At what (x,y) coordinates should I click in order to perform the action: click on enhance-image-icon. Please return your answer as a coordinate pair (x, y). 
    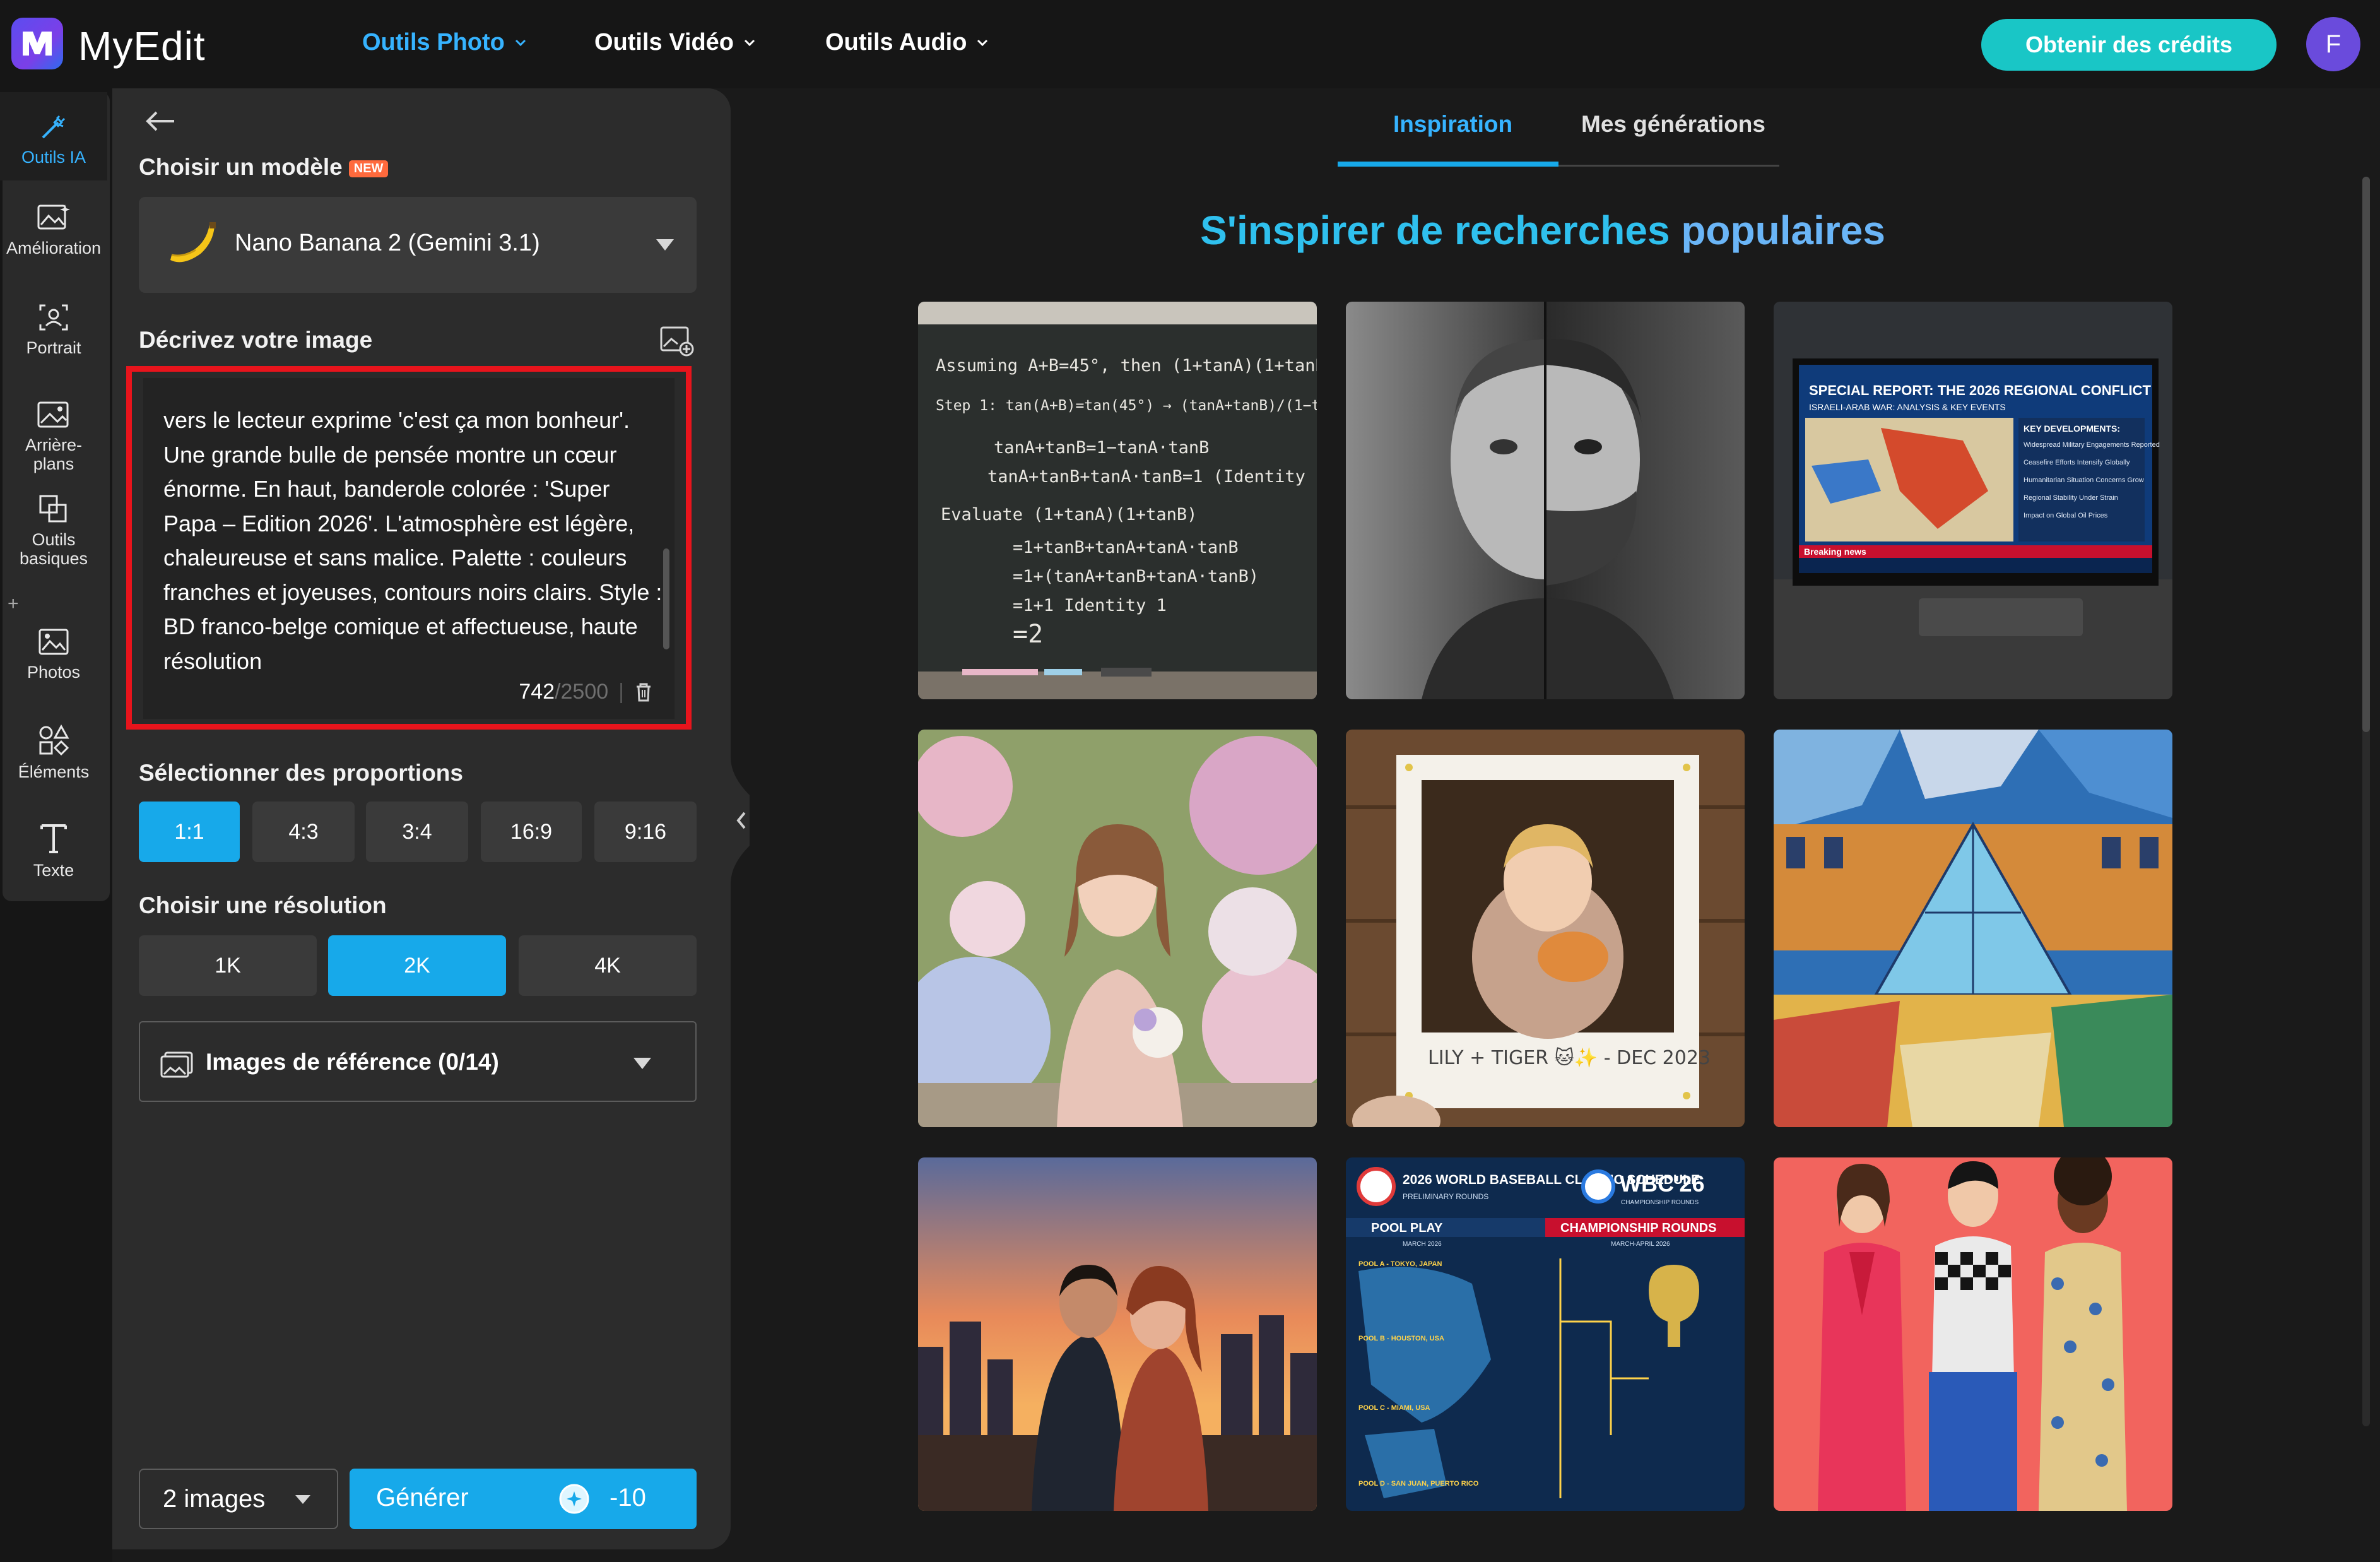
    Looking at the image, I should click on (53, 217).